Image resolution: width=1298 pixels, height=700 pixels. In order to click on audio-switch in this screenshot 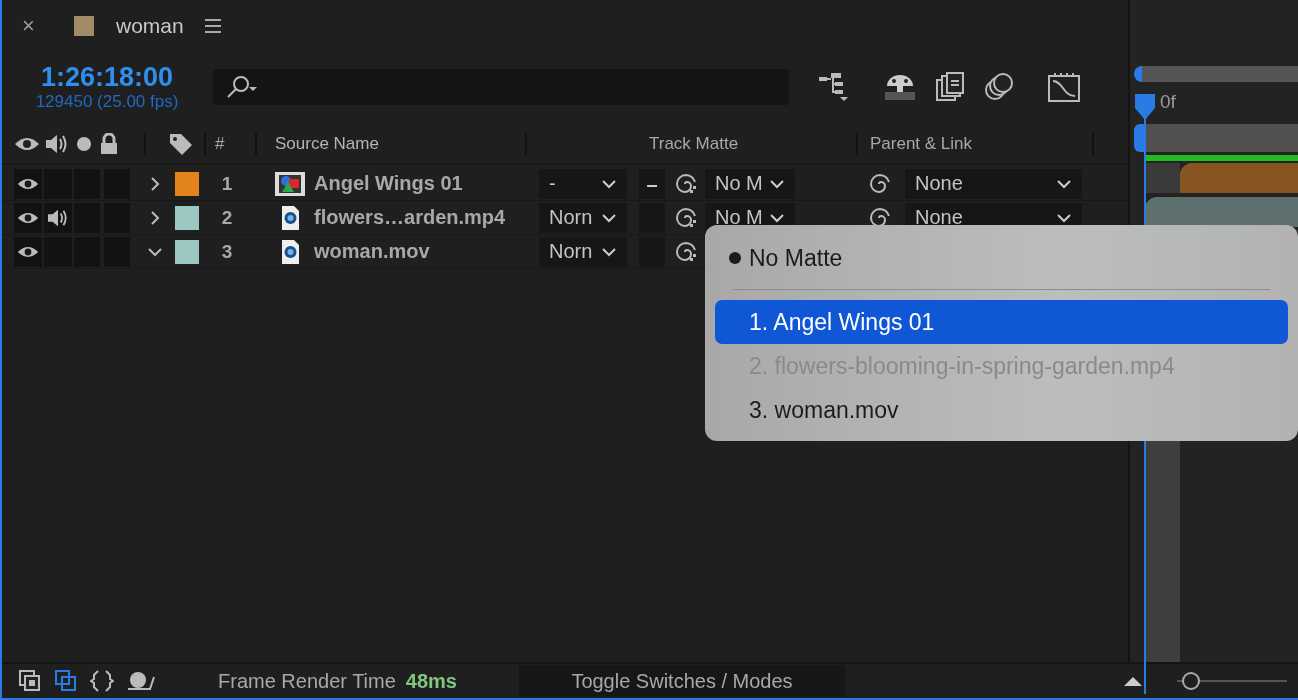, I will do `click(58, 217)`.